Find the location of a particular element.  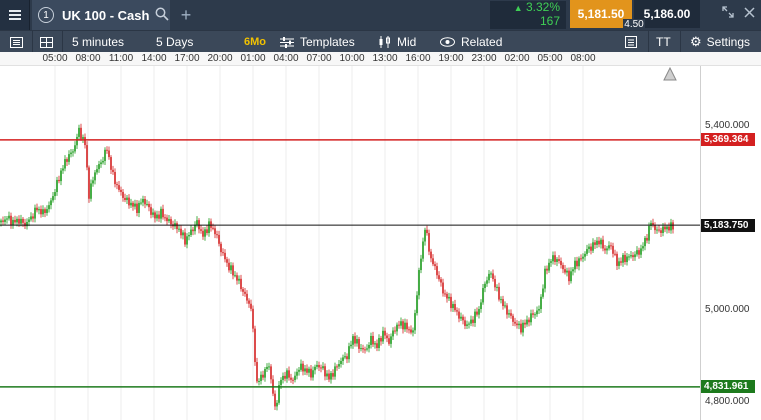

menu-button is located at coordinates (15, 15).